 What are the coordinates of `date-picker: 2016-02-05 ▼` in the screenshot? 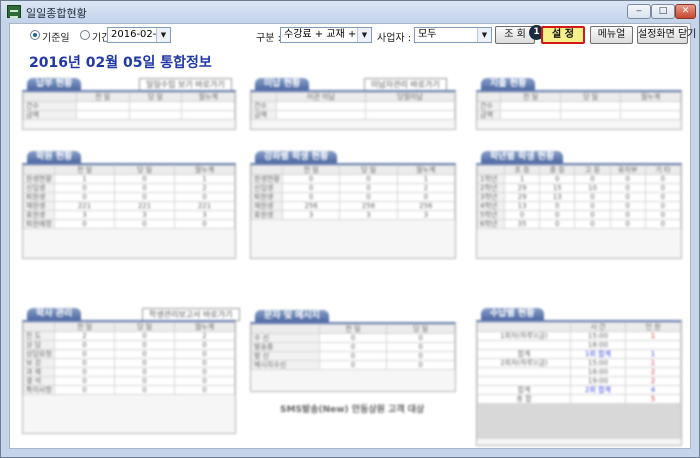 It's located at (139, 35).